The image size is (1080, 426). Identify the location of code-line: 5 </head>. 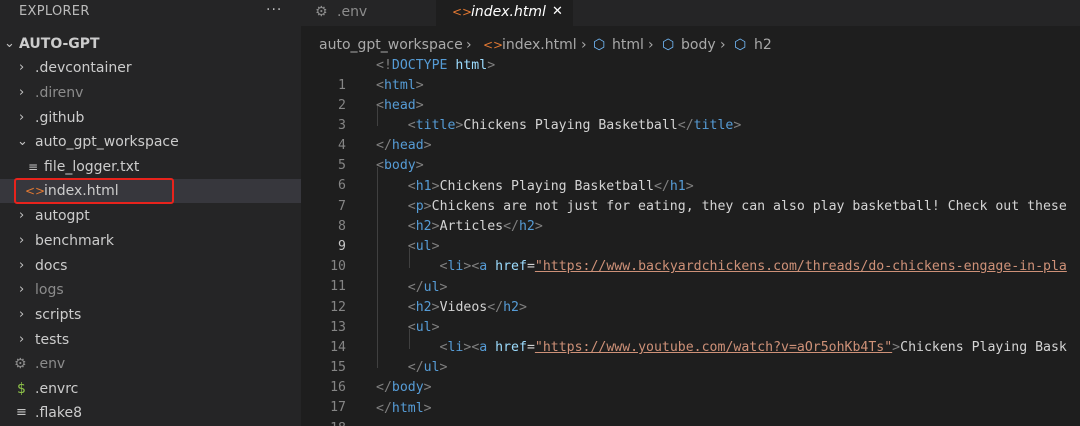
(690, 154).